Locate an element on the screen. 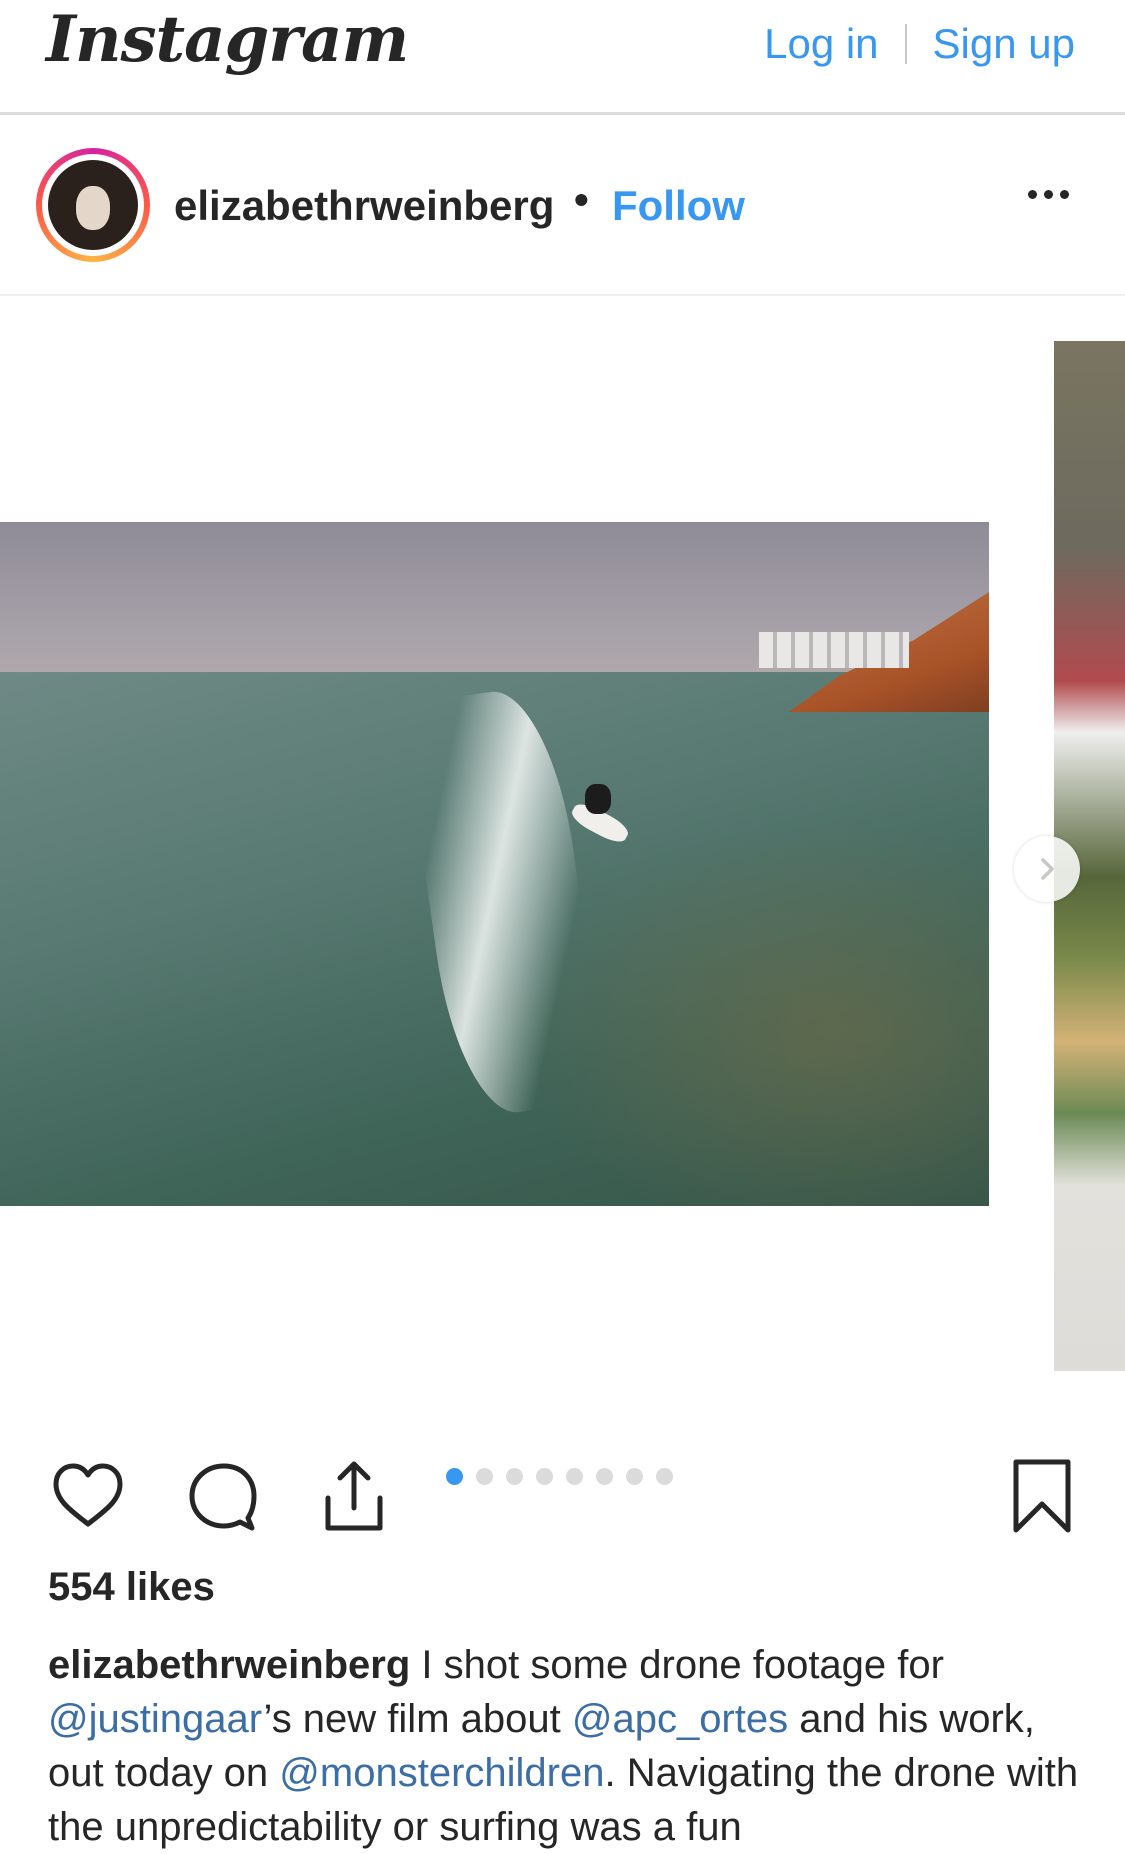  photo-reef is located at coordinates (754, 1014).